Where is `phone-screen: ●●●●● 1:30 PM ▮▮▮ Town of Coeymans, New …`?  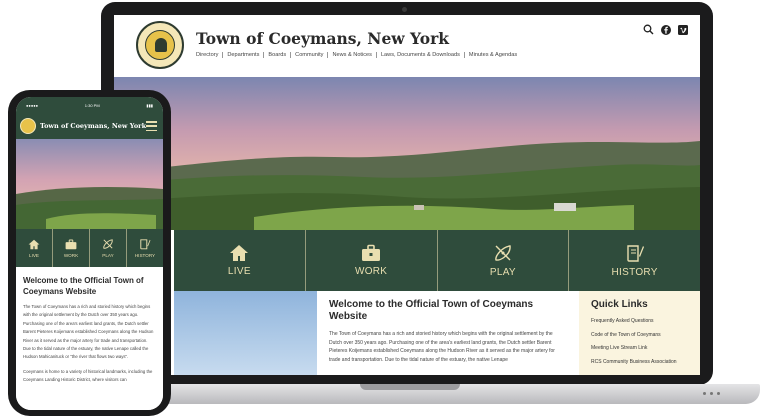
phone-screen: ●●●●● 1:30 PM ▮▮▮ Town of Coeymans, New … is located at coordinates (89, 253).